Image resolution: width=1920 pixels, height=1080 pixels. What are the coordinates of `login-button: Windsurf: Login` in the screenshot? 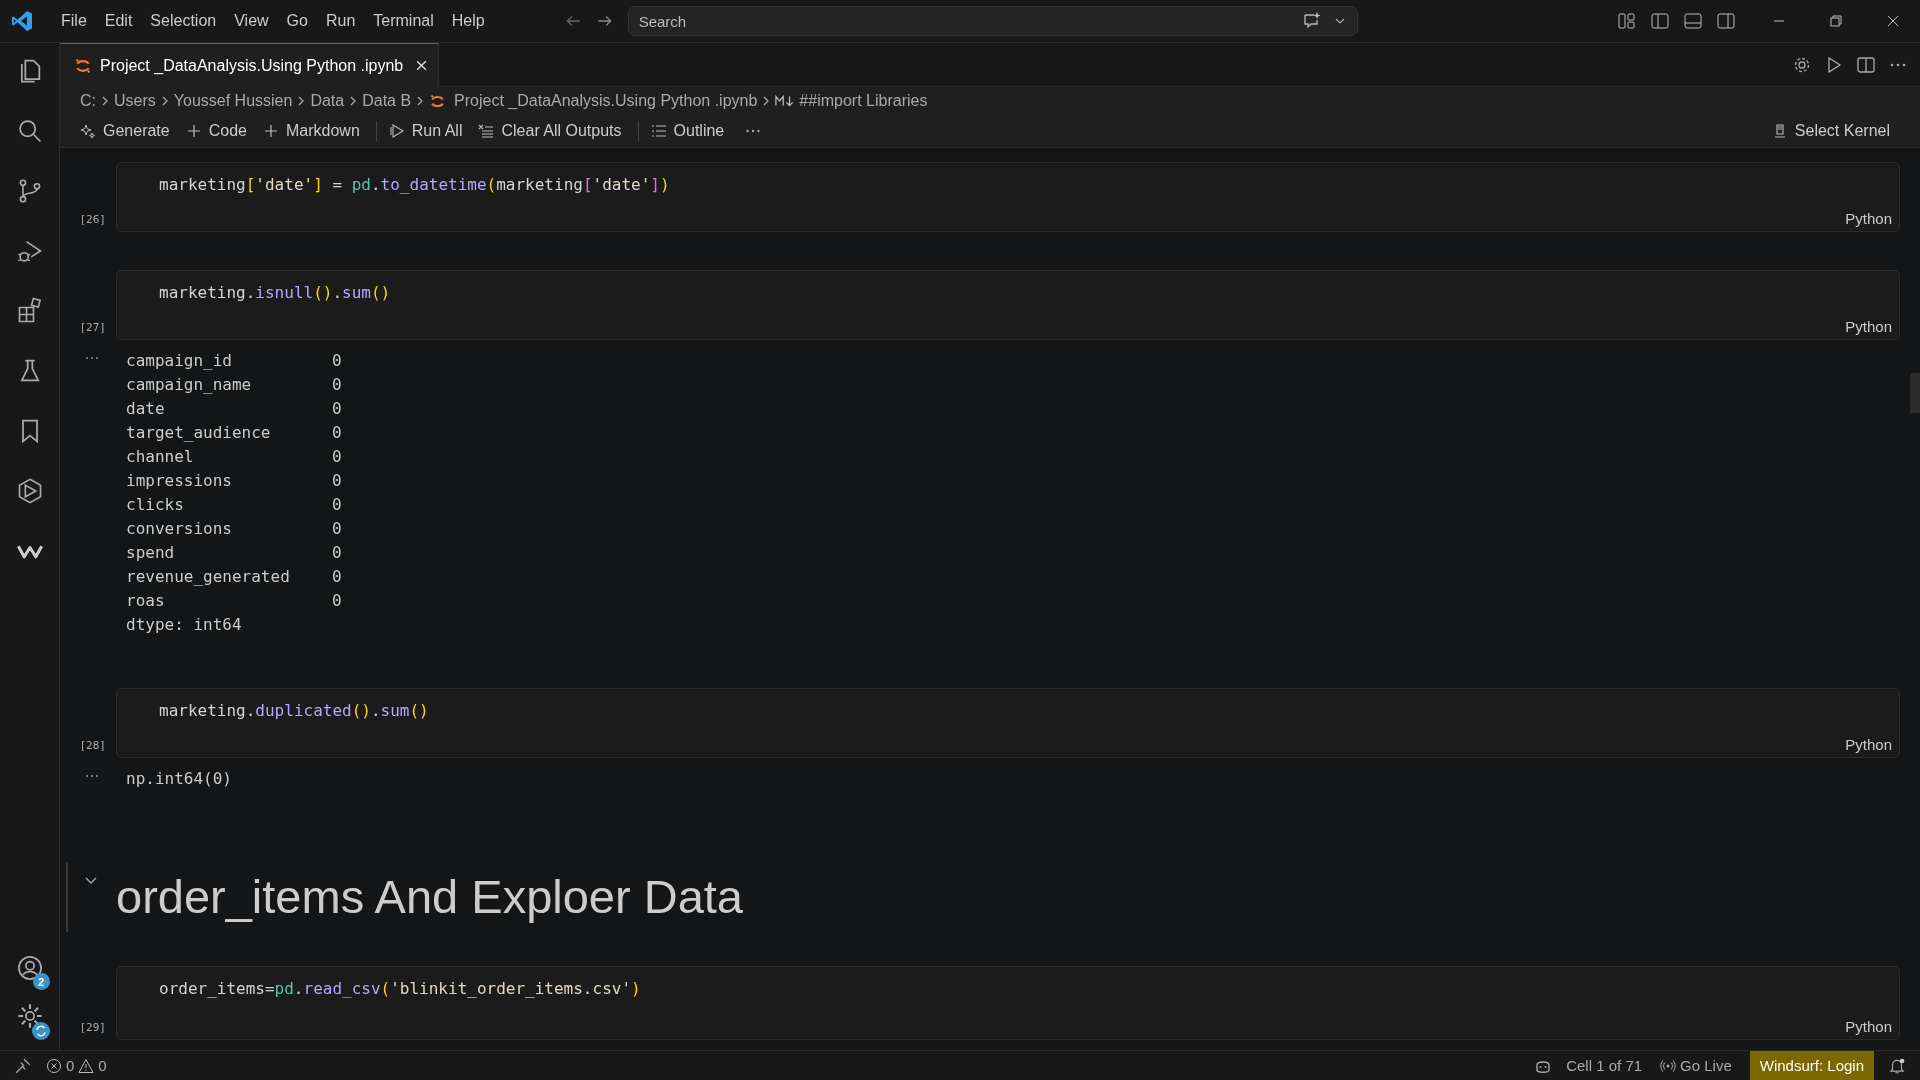 It's located at (1811, 1065).